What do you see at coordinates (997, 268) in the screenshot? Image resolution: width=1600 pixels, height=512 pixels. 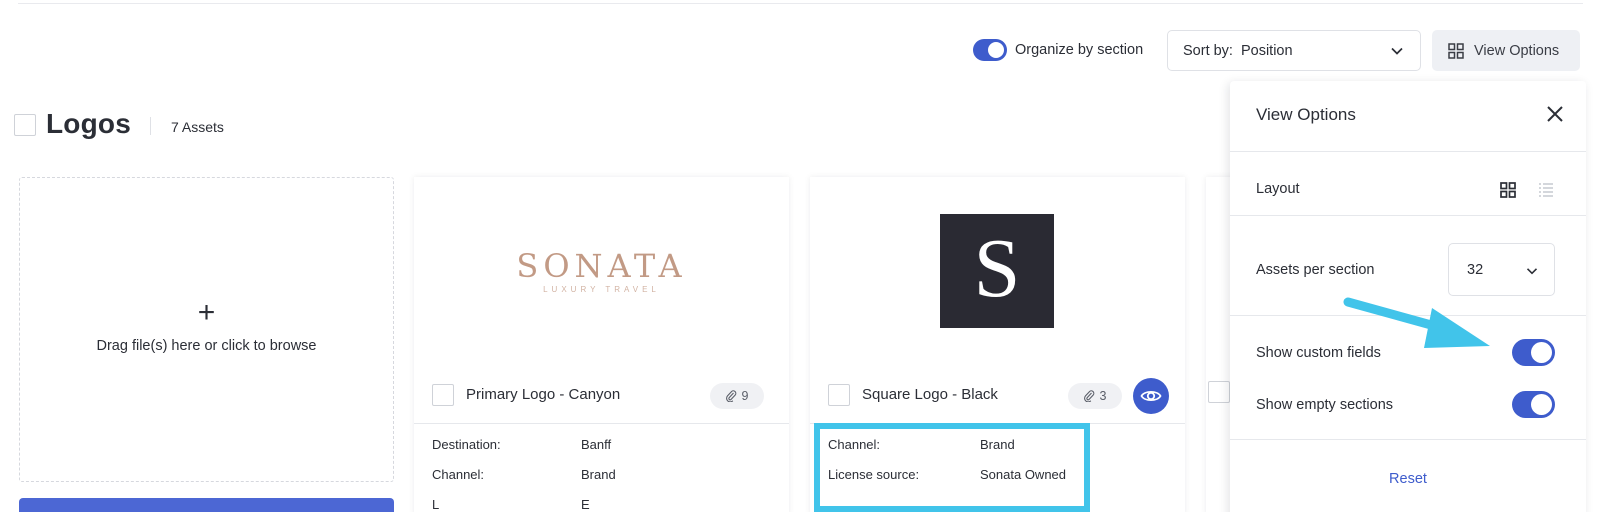 I see `logo-letter: S` at bounding box center [997, 268].